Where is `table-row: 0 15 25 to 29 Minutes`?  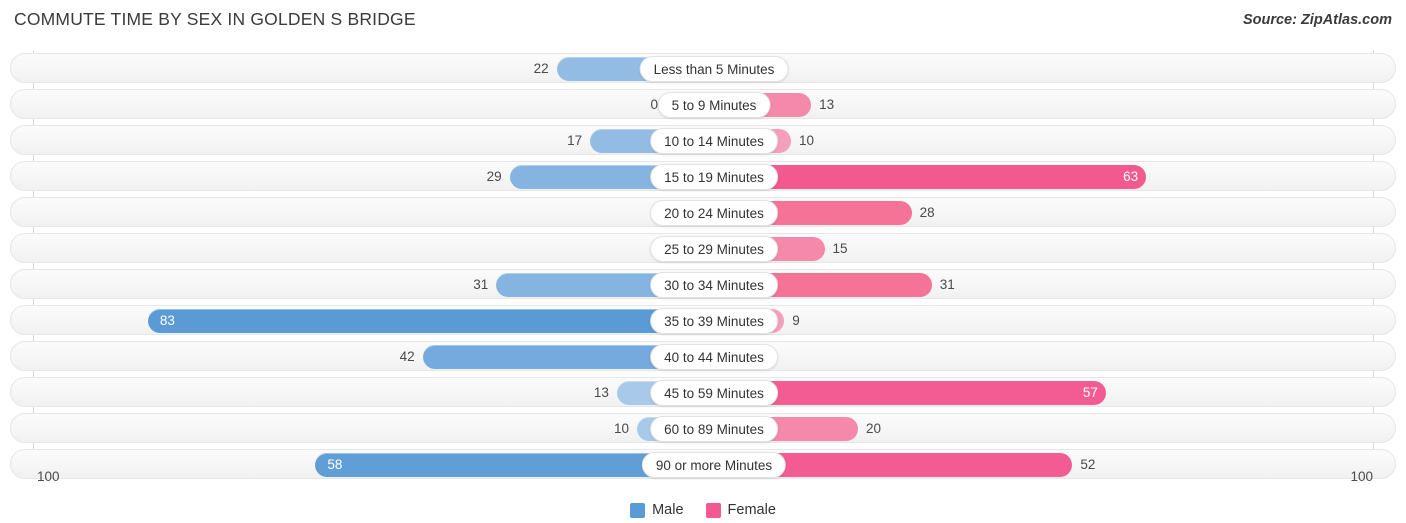 table-row: 0 15 25 to 29 Minutes is located at coordinates (703, 248).